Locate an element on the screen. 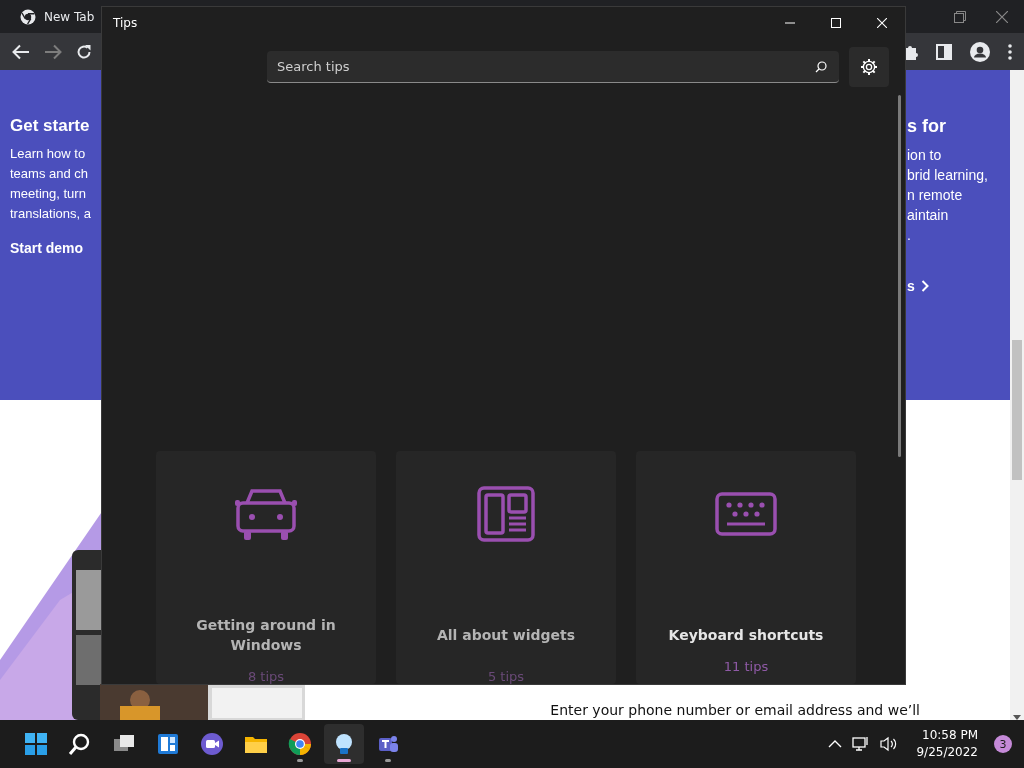  tab-title: New Tab is located at coordinates (69, 16).